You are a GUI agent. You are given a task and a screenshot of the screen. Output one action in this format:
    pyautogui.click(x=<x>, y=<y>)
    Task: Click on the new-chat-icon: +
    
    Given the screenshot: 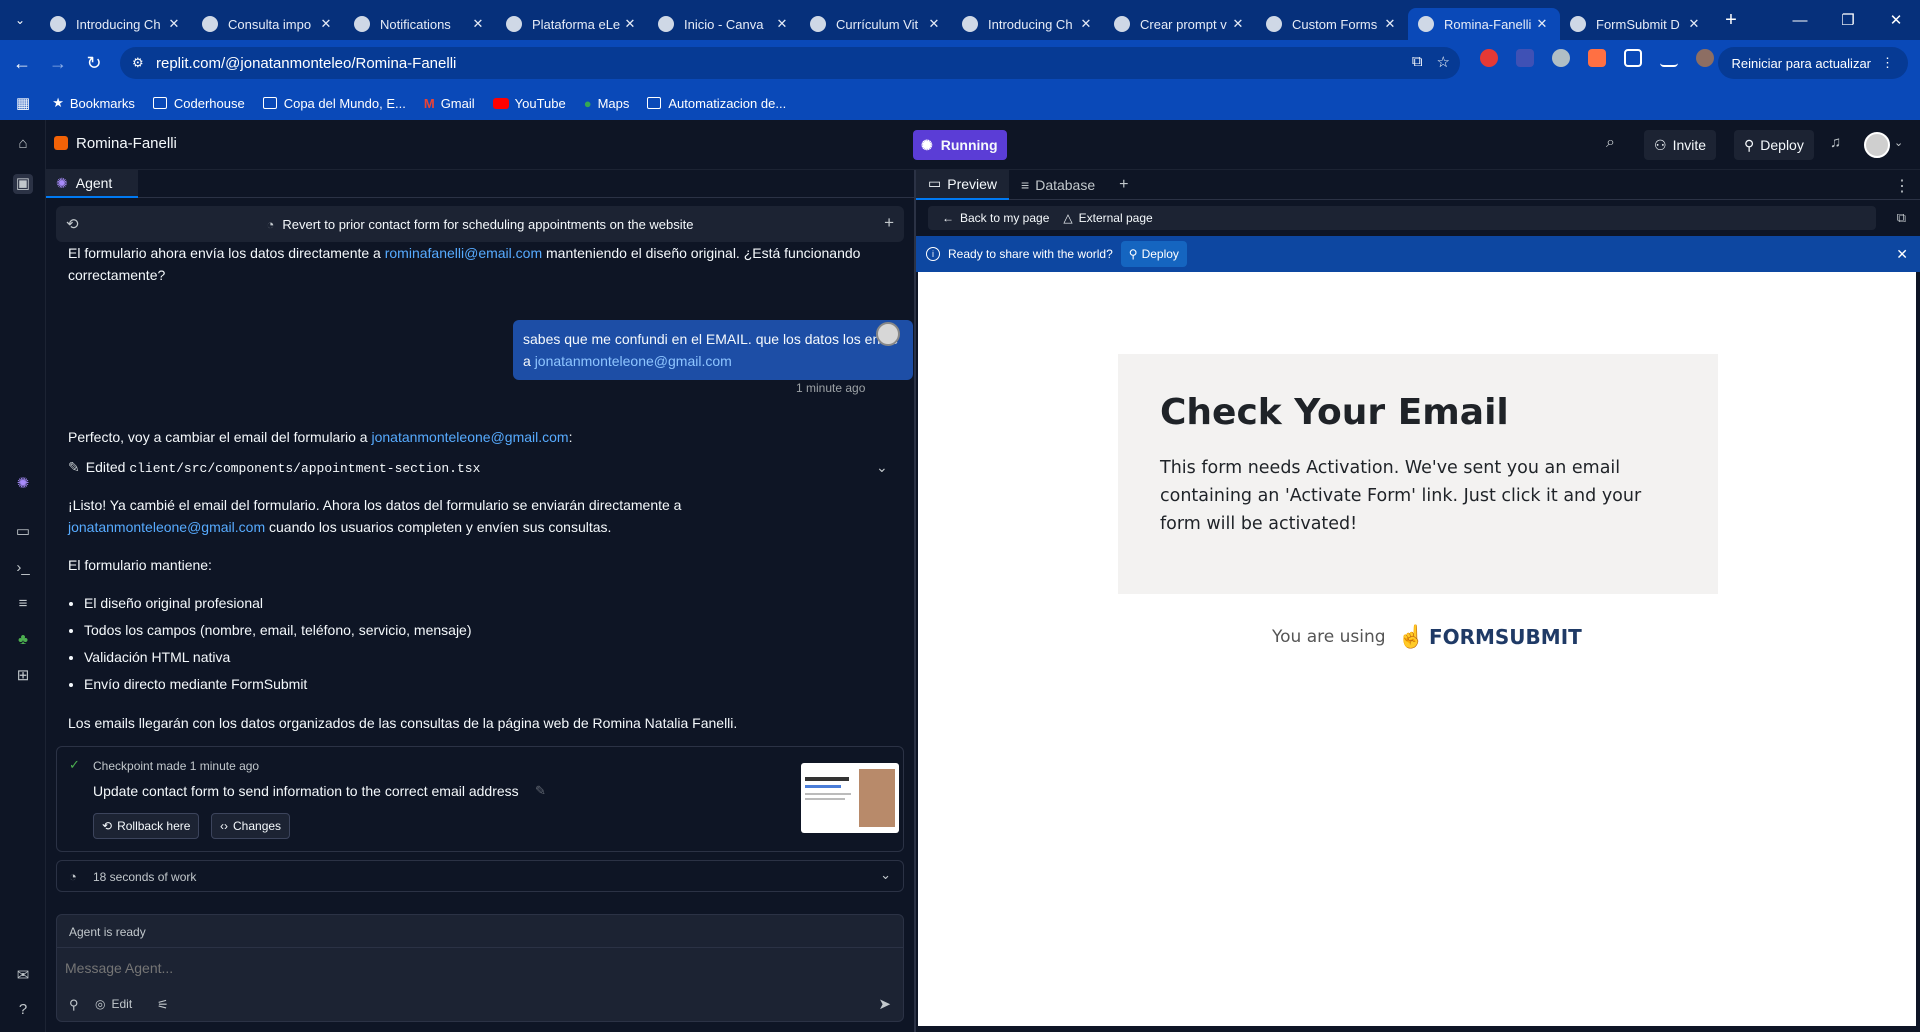 What is the action you would take?
    pyautogui.click(x=889, y=223)
    